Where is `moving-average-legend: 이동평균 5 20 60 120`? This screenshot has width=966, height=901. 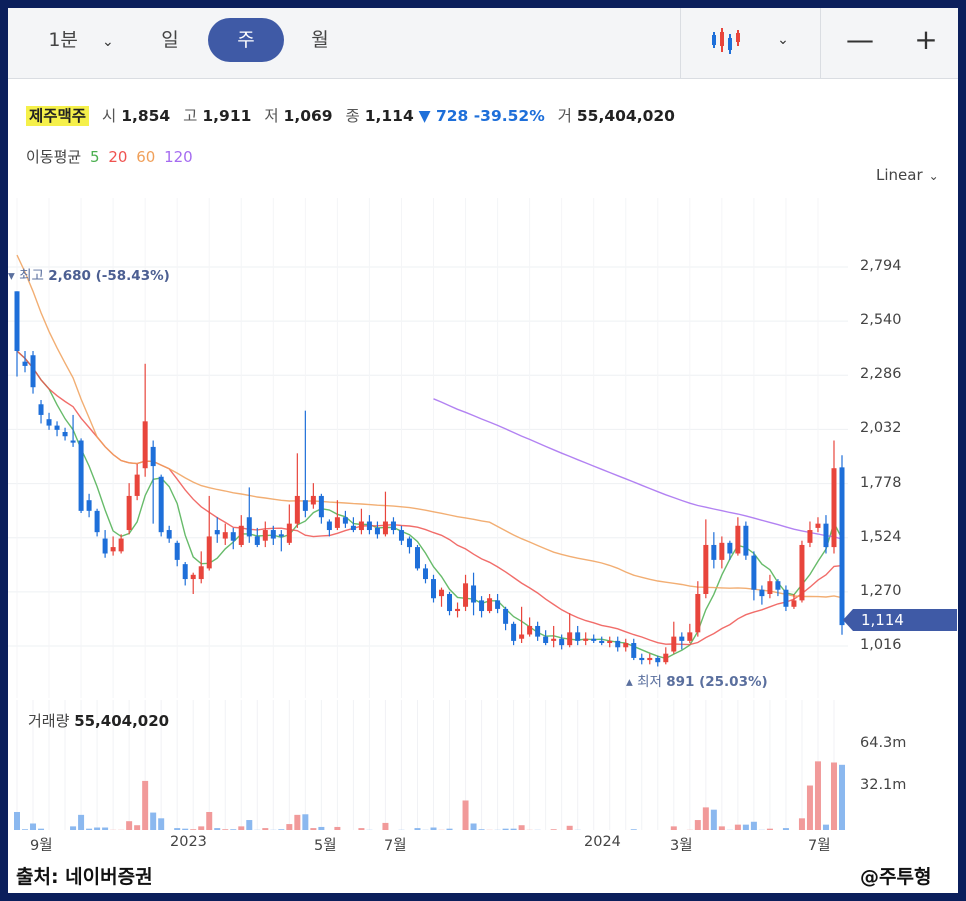
moving-average-legend: 이동평균 5 20 60 120 is located at coordinates (111, 156).